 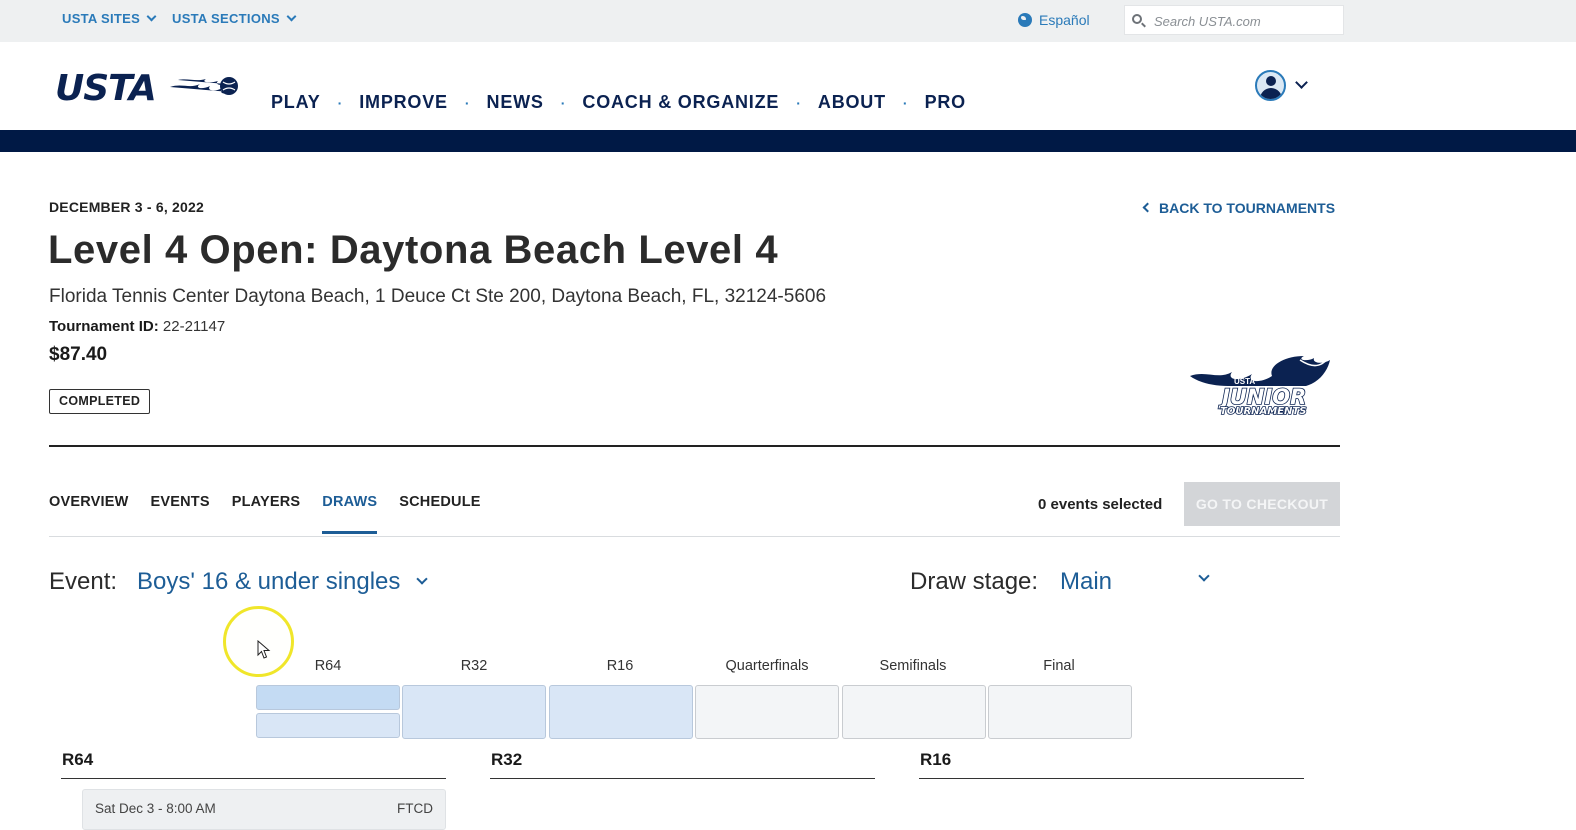 I want to click on language-link: Español, so click(x=1054, y=20).